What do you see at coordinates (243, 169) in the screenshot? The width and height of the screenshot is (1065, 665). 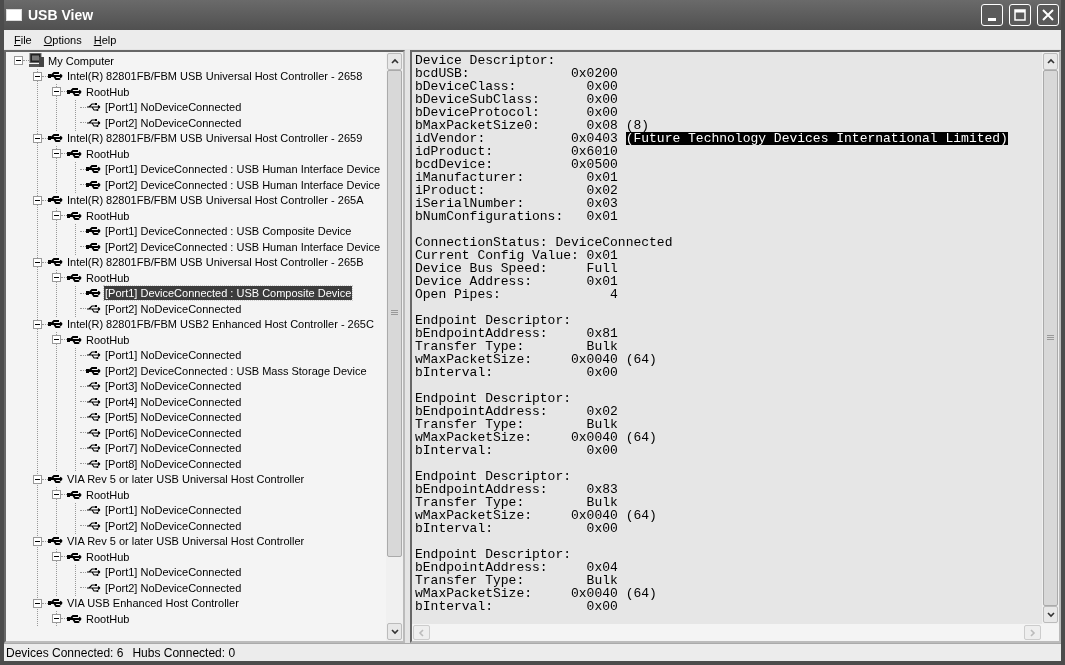 I see `tree-item: [Port1] DeviceConnected : USB Human Interface Device` at bounding box center [243, 169].